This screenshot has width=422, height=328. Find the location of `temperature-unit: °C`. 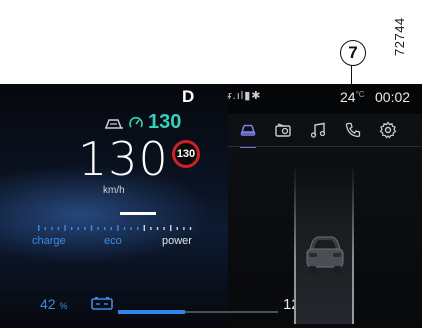

temperature-unit: °C is located at coordinates (360, 94).